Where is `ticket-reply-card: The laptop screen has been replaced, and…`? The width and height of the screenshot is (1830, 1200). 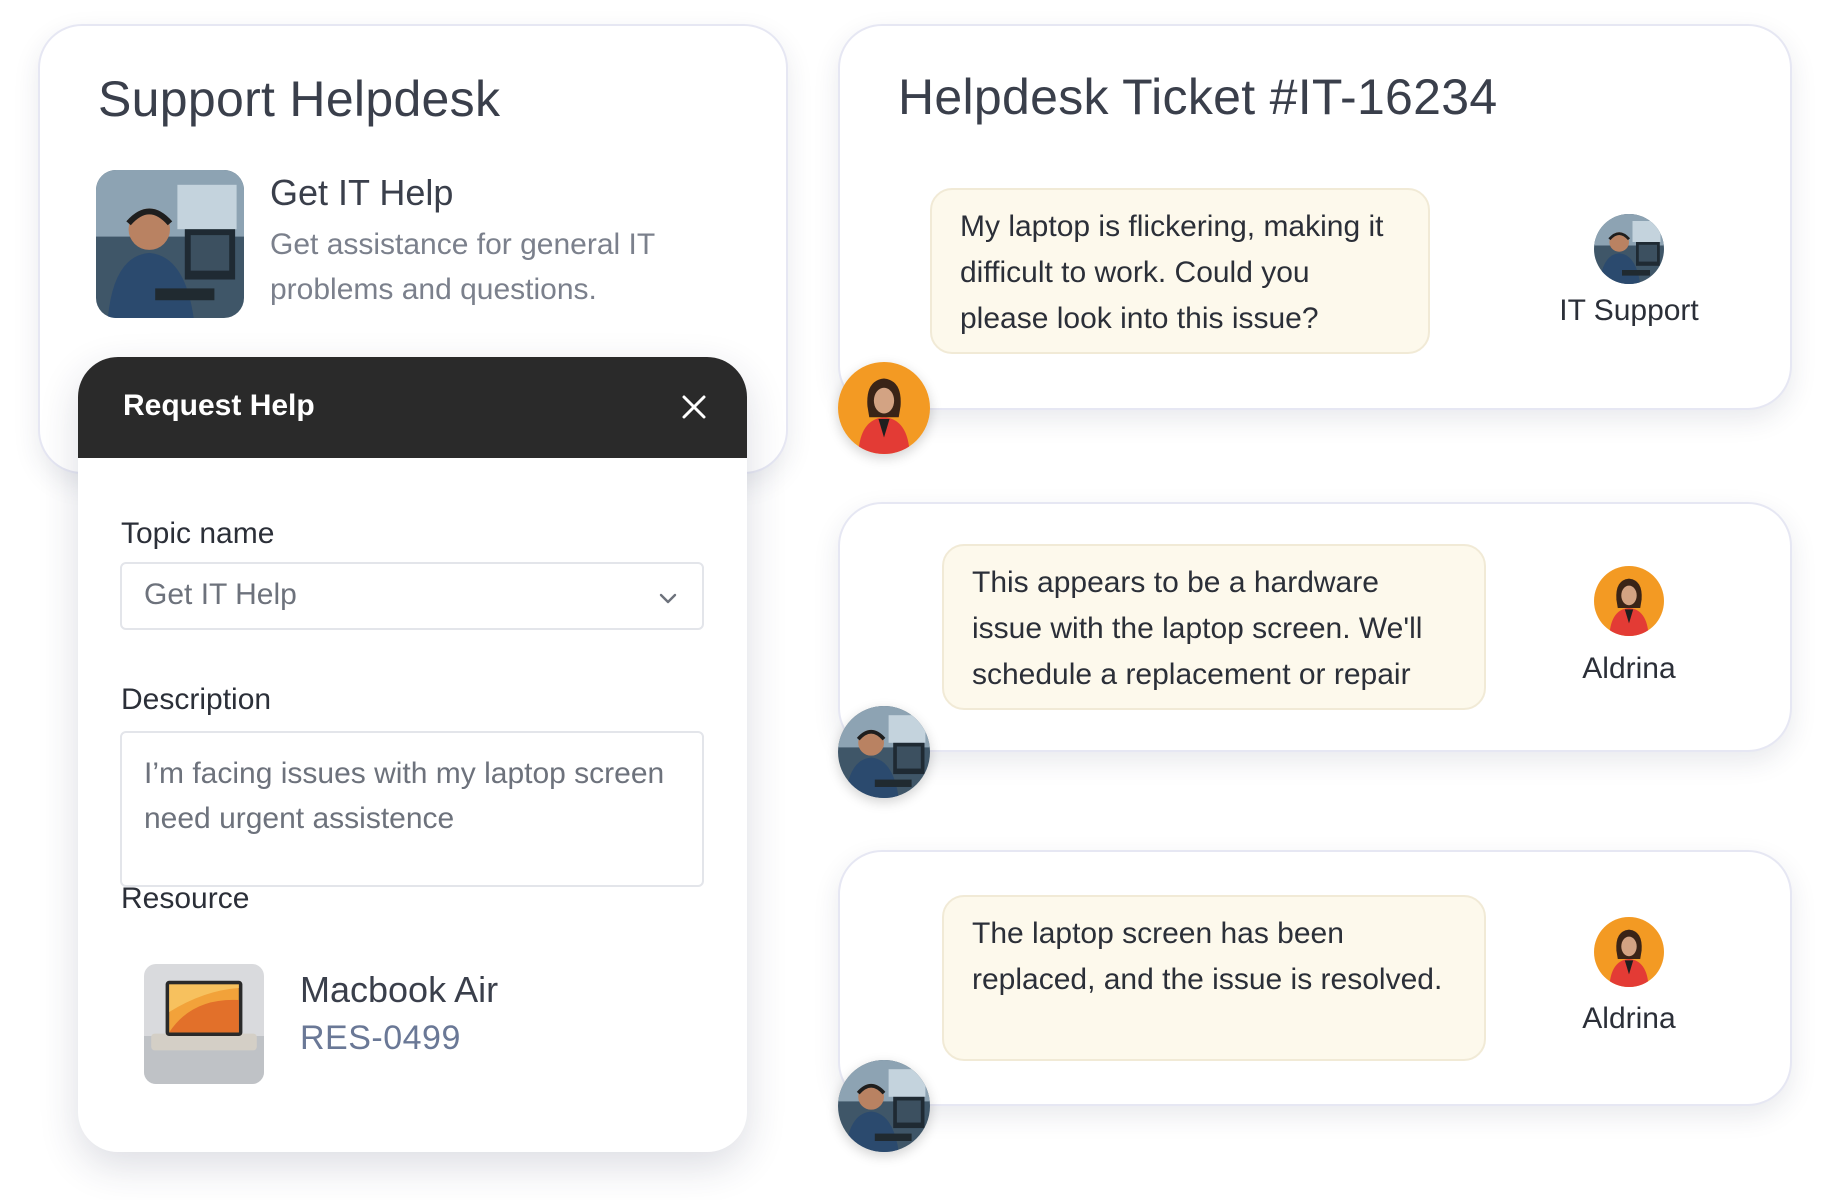 ticket-reply-card: The laptop screen has been replaced, and… is located at coordinates (1315, 978).